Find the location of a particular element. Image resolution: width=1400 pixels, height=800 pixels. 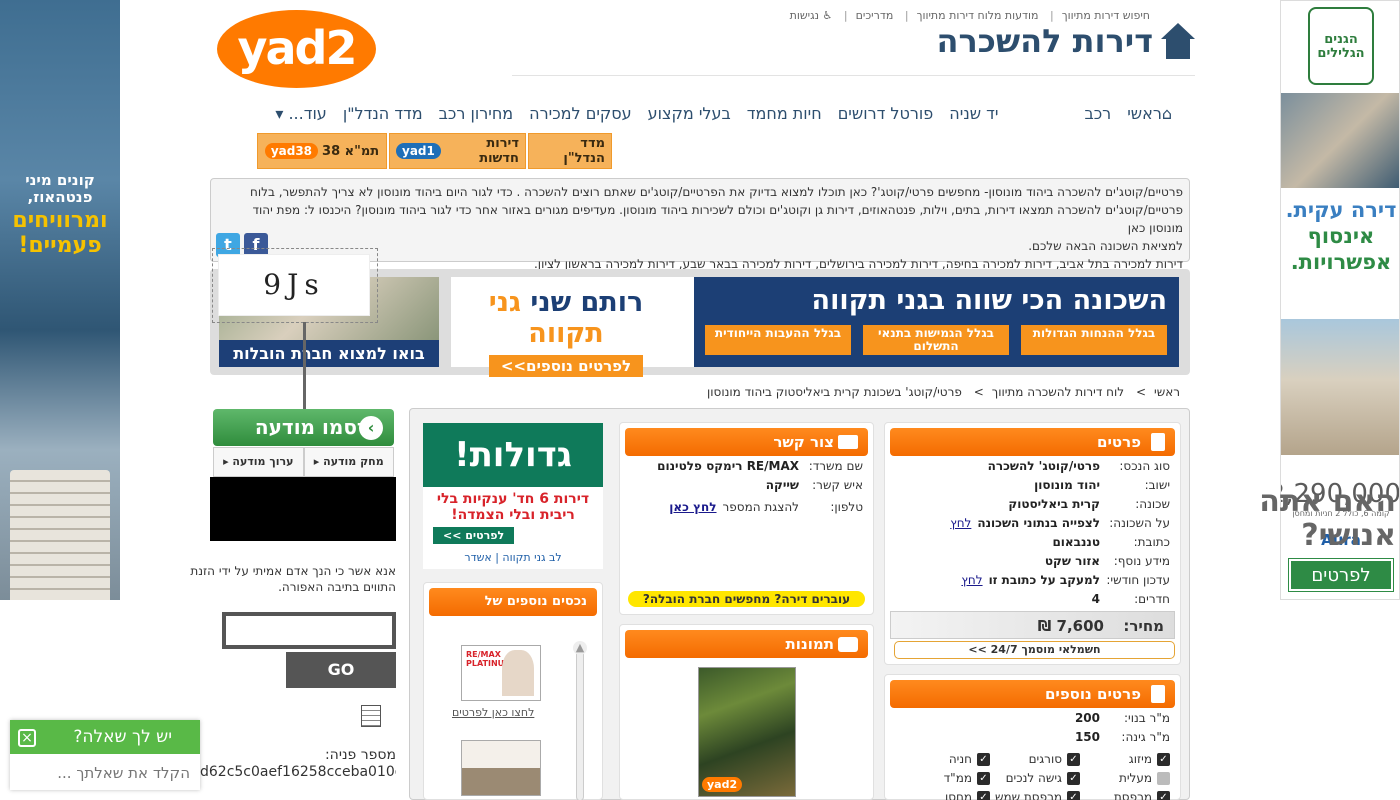

yad2-logo: yad2 is located at coordinates (296, 49).